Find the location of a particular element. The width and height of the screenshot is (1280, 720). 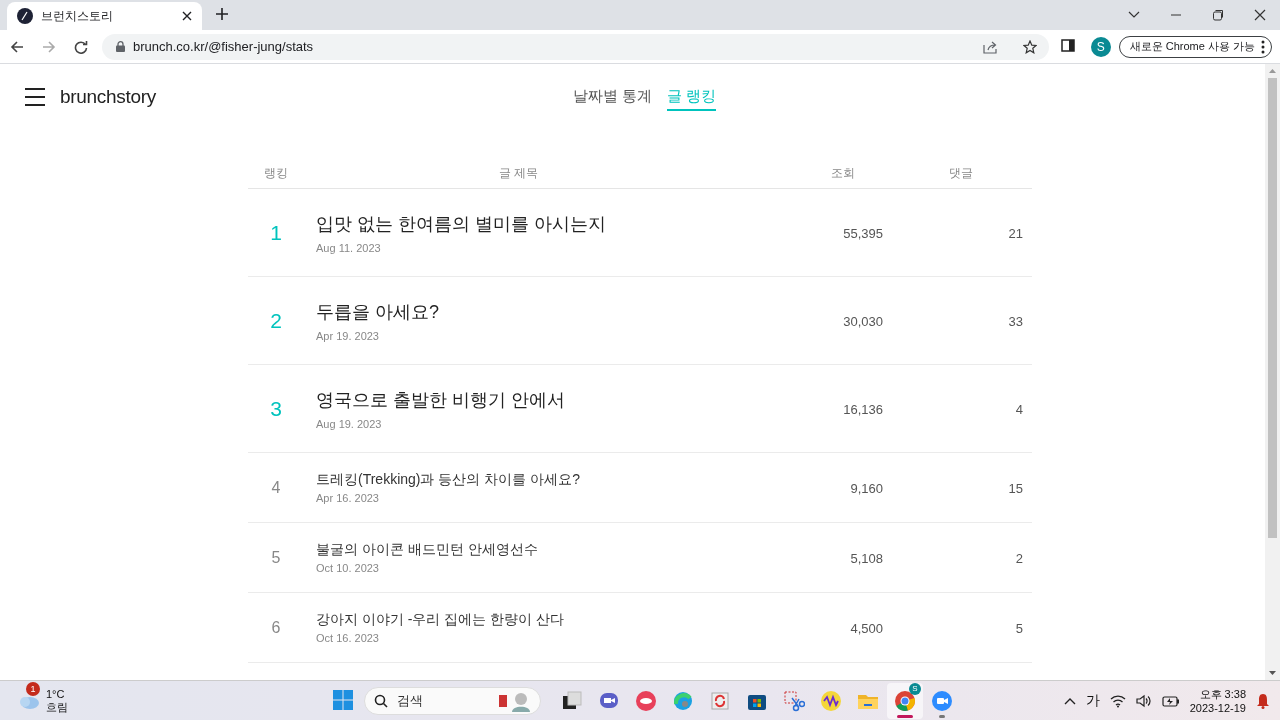

scrollbar-thumb is located at coordinates (1272, 308).